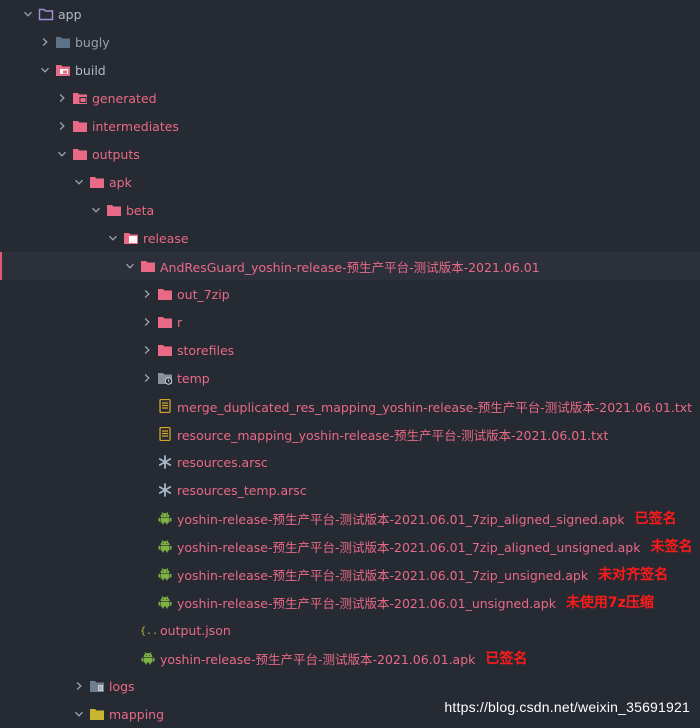 Image resolution: width=700 pixels, height=728 pixels. I want to click on tree-item-label: outputs, so click(116, 154).